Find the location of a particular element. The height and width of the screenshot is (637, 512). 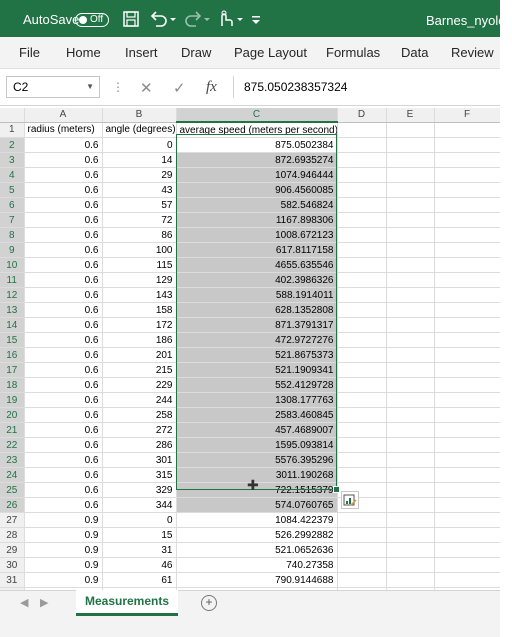

cell-b: 100 is located at coordinates (139, 250).